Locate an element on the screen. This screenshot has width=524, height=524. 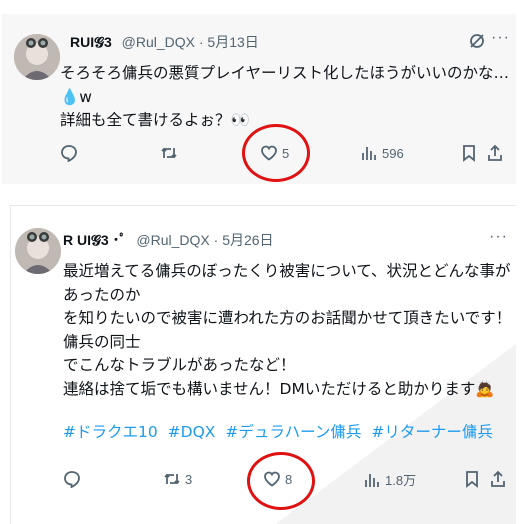
handle-date: @Rul_DQX · 5月13日 is located at coordinates (190, 42).